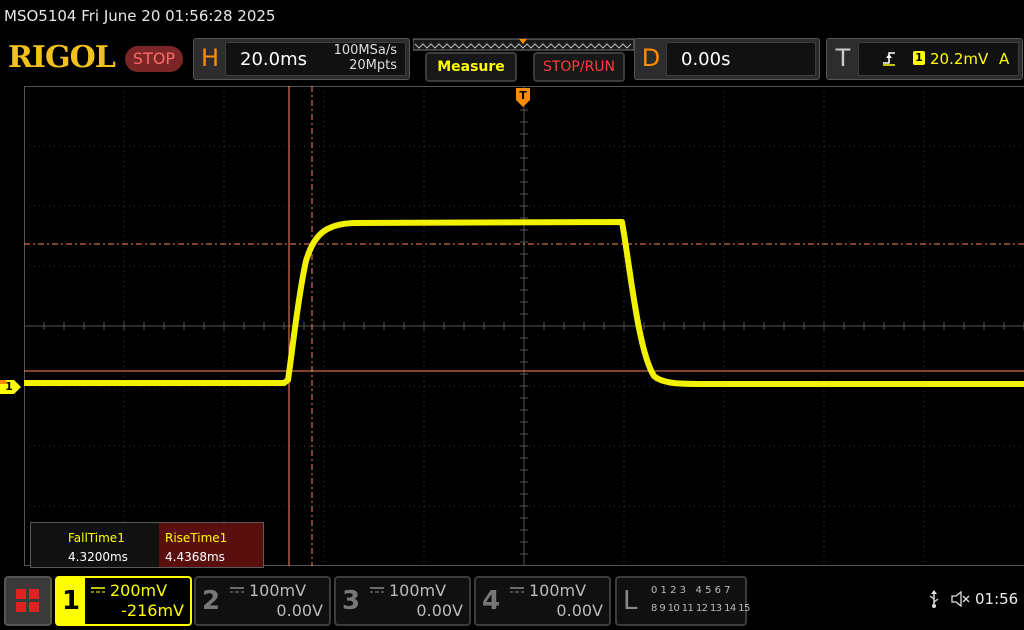  I want to click on channel-2-offset: 0.00V, so click(299, 610).